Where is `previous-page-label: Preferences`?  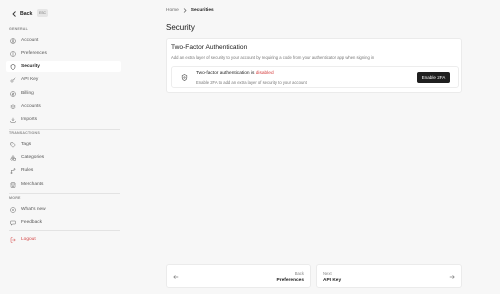 previous-page-label: Preferences is located at coordinates (290, 280).